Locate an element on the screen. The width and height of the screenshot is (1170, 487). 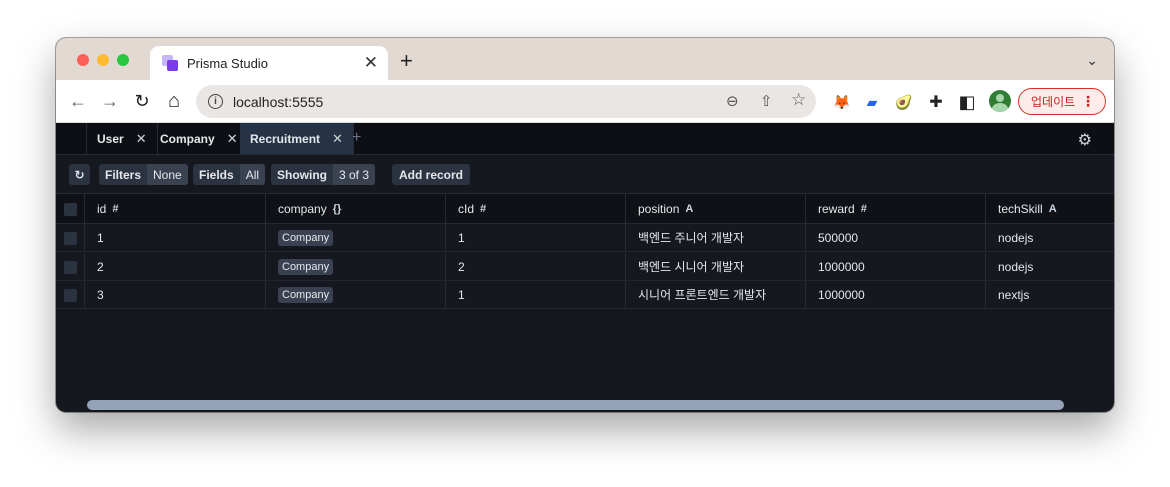
table-row: 2 Company 2 백엔드 시니어 개발자 1000000 nodejs is located at coordinates (585, 267).